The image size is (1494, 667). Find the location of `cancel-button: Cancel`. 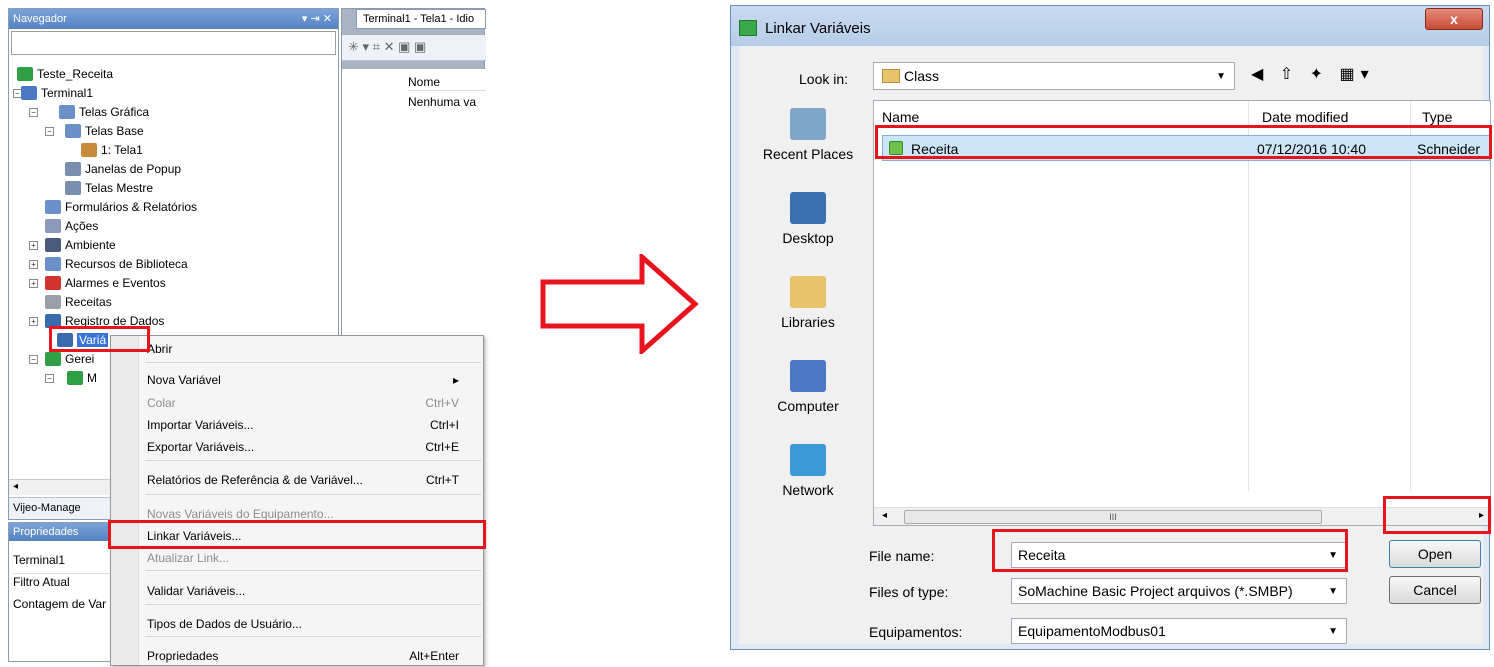

cancel-button: Cancel is located at coordinates (1435, 590).